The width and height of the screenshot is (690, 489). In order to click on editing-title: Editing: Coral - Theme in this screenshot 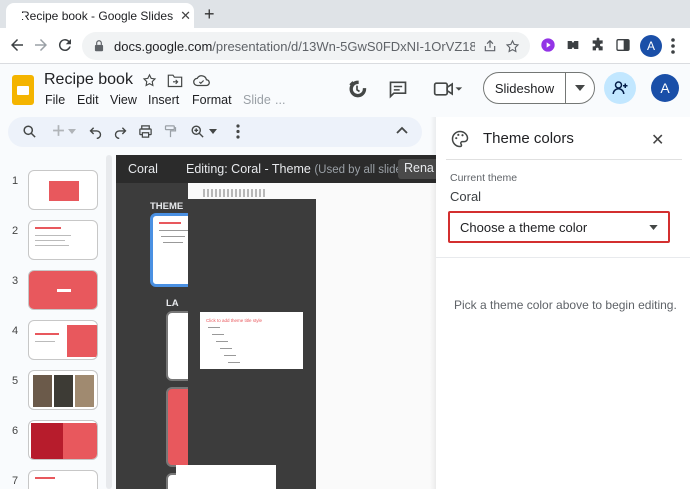, I will do `click(248, 169)`.